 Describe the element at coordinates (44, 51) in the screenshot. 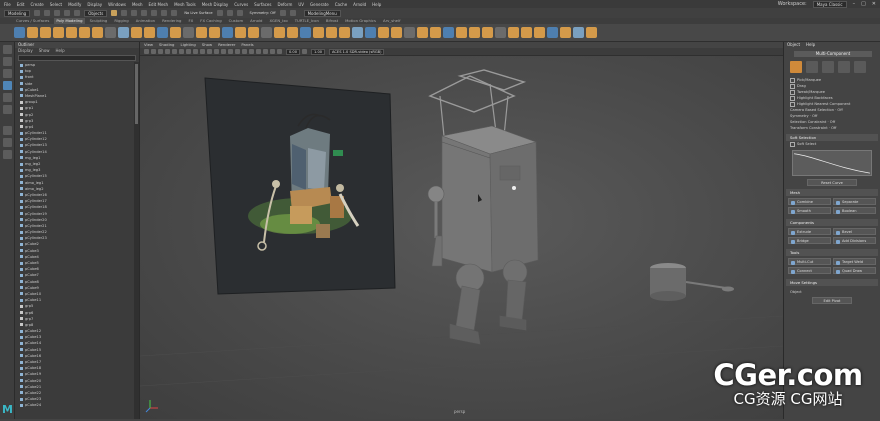

I see `outliner-menu-show: Show` at that location.